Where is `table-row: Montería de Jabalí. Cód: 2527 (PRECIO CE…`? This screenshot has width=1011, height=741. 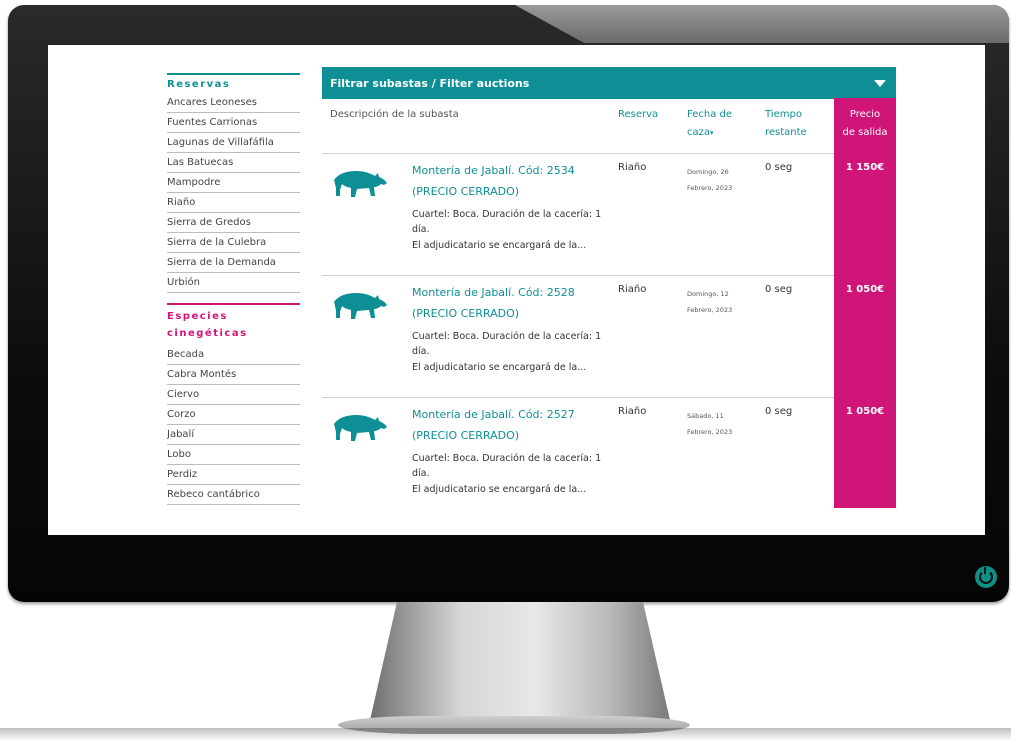
table-row: Montería de Jabalí. Cód: 2527 (PRECIO CE… is located at coordinates (603, 458).